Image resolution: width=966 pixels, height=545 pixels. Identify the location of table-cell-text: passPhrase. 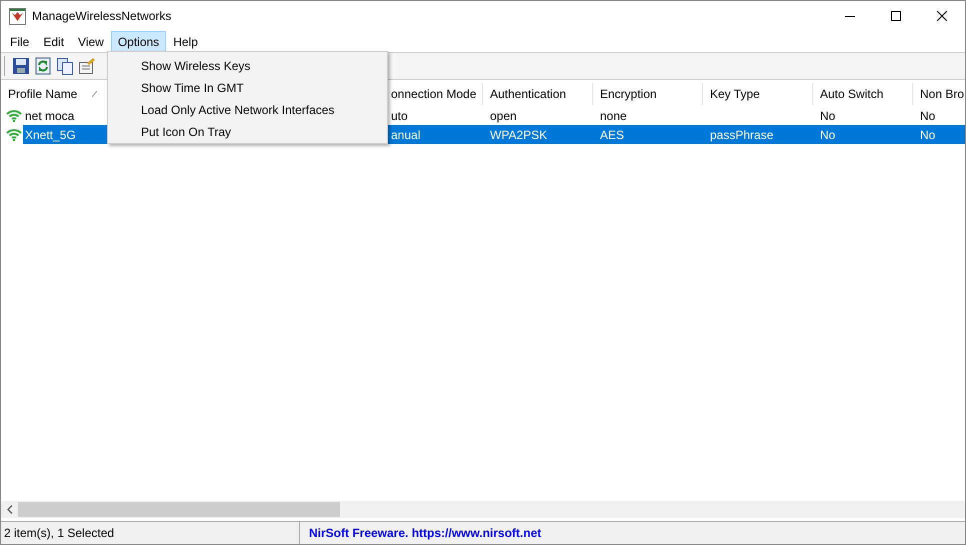
(742, 135).